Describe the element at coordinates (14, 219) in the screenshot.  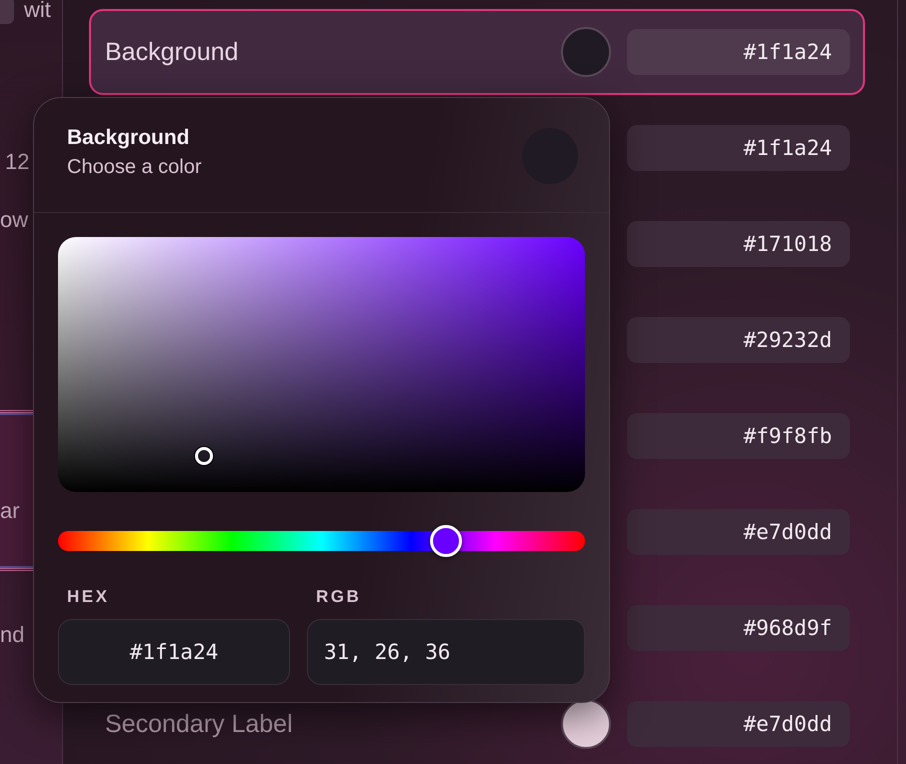
I see `list-text: ow` at that location.